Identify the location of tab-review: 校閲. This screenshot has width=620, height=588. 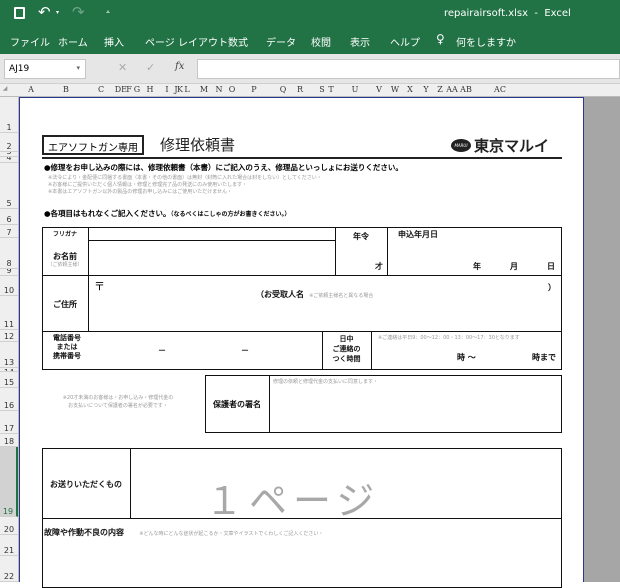
(321, 41).